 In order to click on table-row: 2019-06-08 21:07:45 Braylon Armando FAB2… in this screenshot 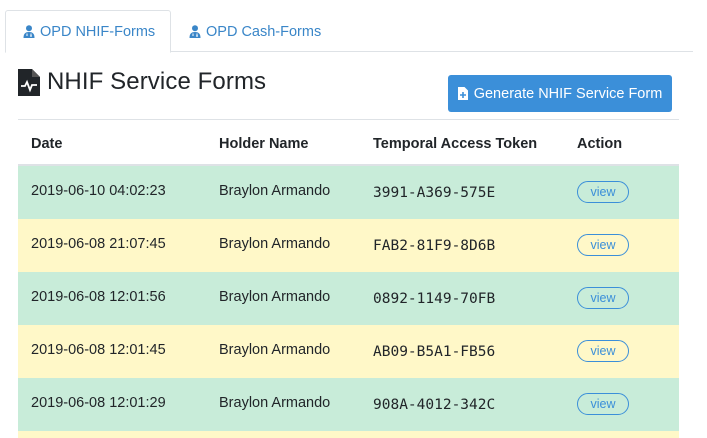, I will do `click(348, 245)`.